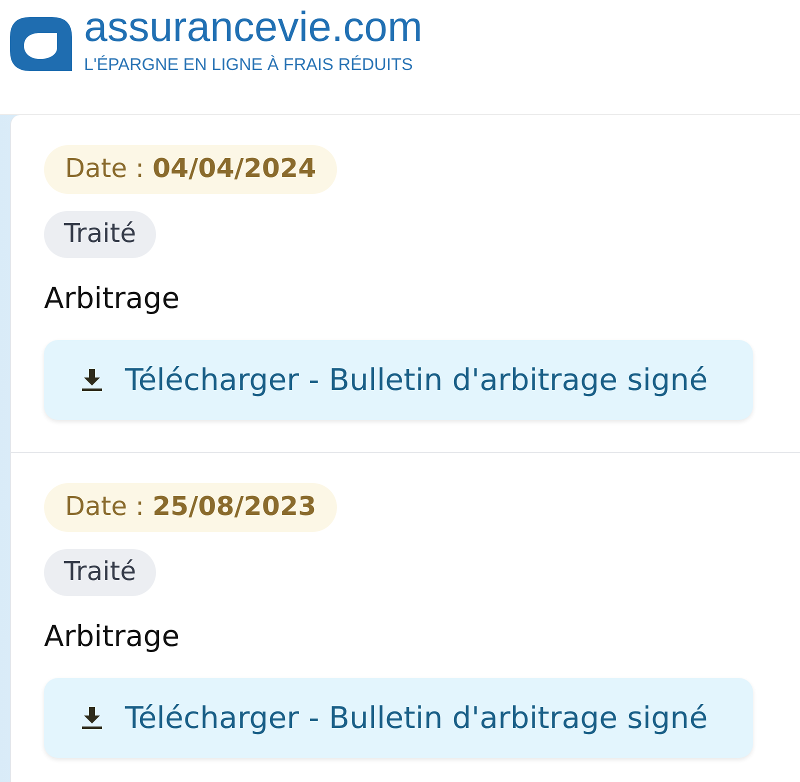 Image resolution: width=800 pixels, height=782 pixels. Describe the element at coordinates (191, 169) in the screenshot. I see `date-badge: Date : 04/04/2024` at that location.